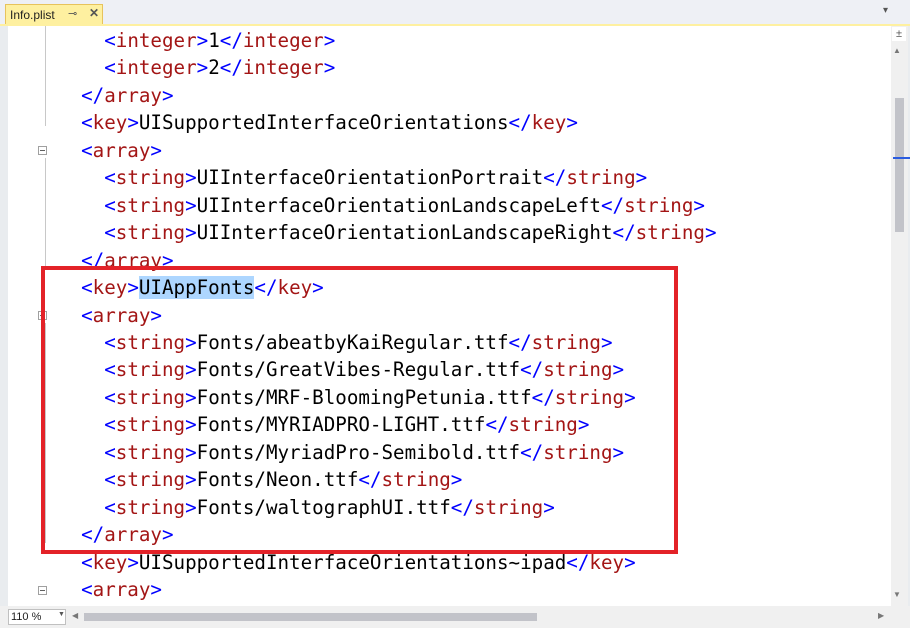 The height and width of the screenshot is (628, 910). What do you see at coordinates (897, 50) in the screenshot?
I see `scroll-up-icon: ▲` at bounding box center [897, 50].